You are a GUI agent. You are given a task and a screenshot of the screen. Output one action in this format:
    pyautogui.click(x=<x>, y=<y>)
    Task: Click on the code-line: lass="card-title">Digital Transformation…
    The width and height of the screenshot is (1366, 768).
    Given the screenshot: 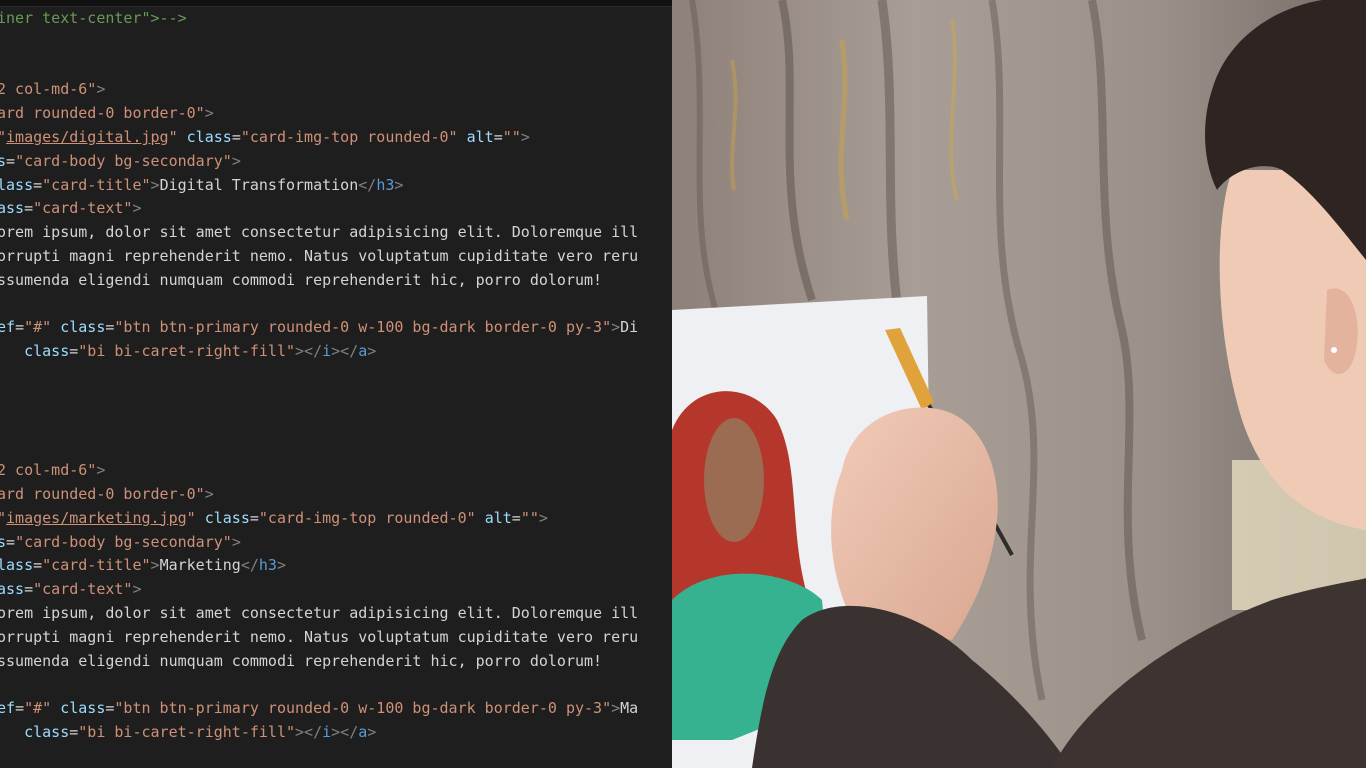 What is the action you would take?
    pyautogui.click(x=319, y=186)
    